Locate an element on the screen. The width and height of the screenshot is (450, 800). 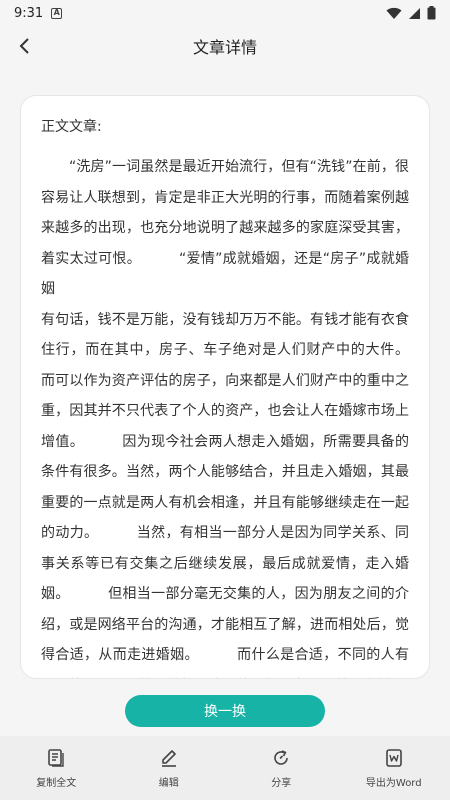
article-heading: 正文文章: is located at coordinates (71, 127).